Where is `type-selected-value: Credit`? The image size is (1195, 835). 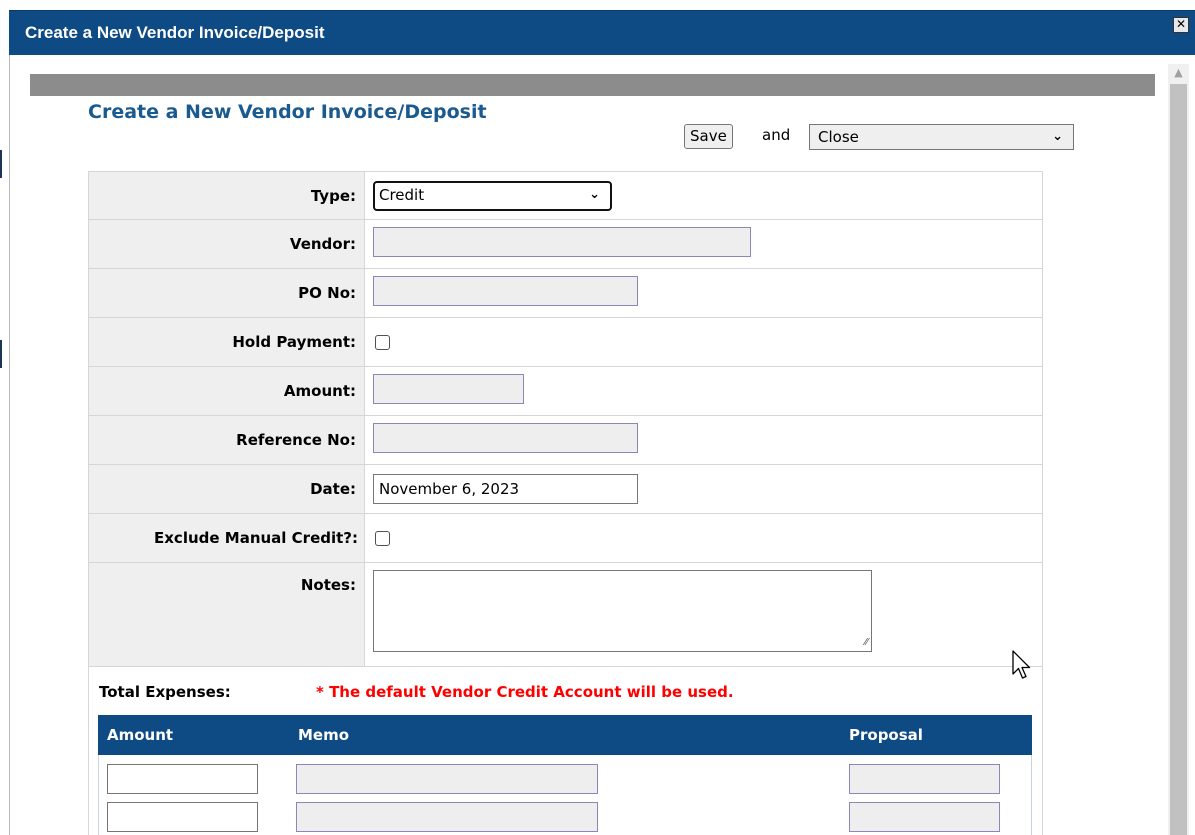 type-selected-value: Credit is located at coordinates (402, 194).